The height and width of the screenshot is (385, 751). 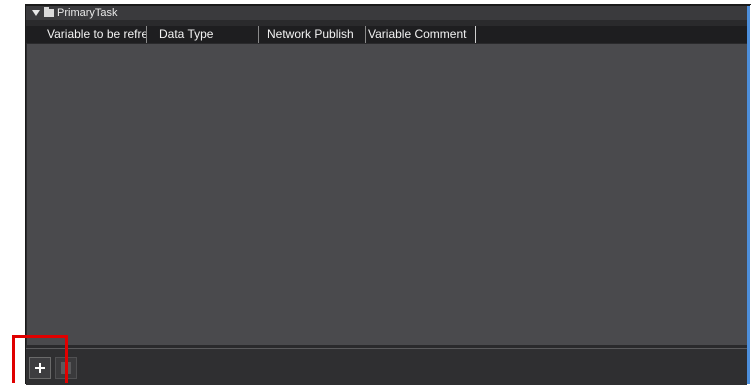 I want to click on collapse-arrow-icon, so click(x=37, y=13).